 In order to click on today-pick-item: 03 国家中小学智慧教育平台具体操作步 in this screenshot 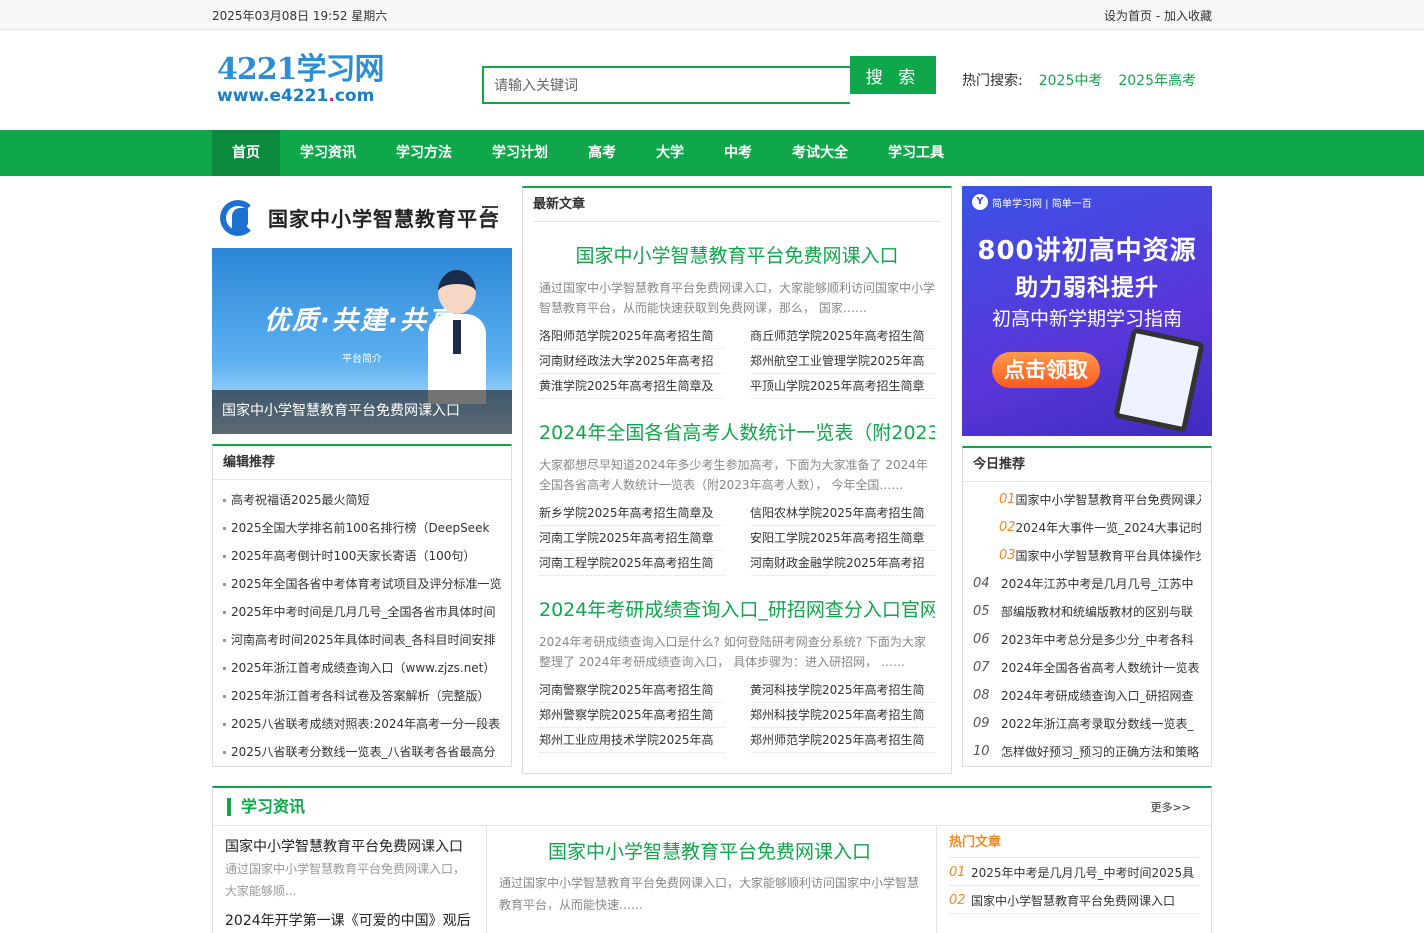, I will do `click(1087, 556)`.